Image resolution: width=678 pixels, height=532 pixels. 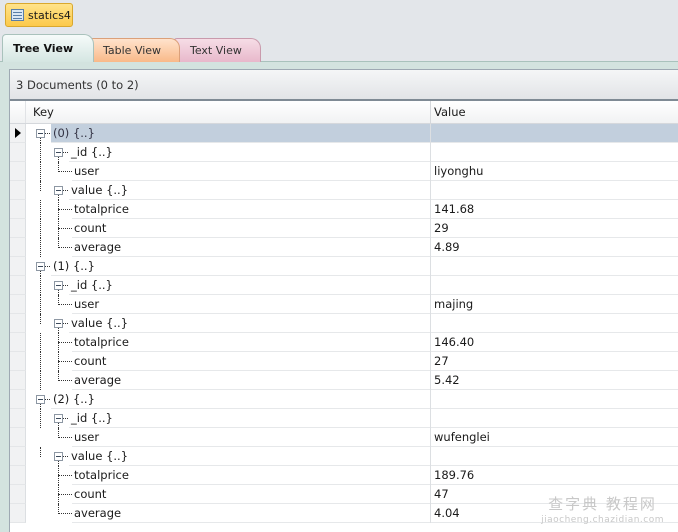 What do you see at coordinates (217, 50) in the screenshot?
I see `tab-text-view: Text View` at bounding box center [217, 50].